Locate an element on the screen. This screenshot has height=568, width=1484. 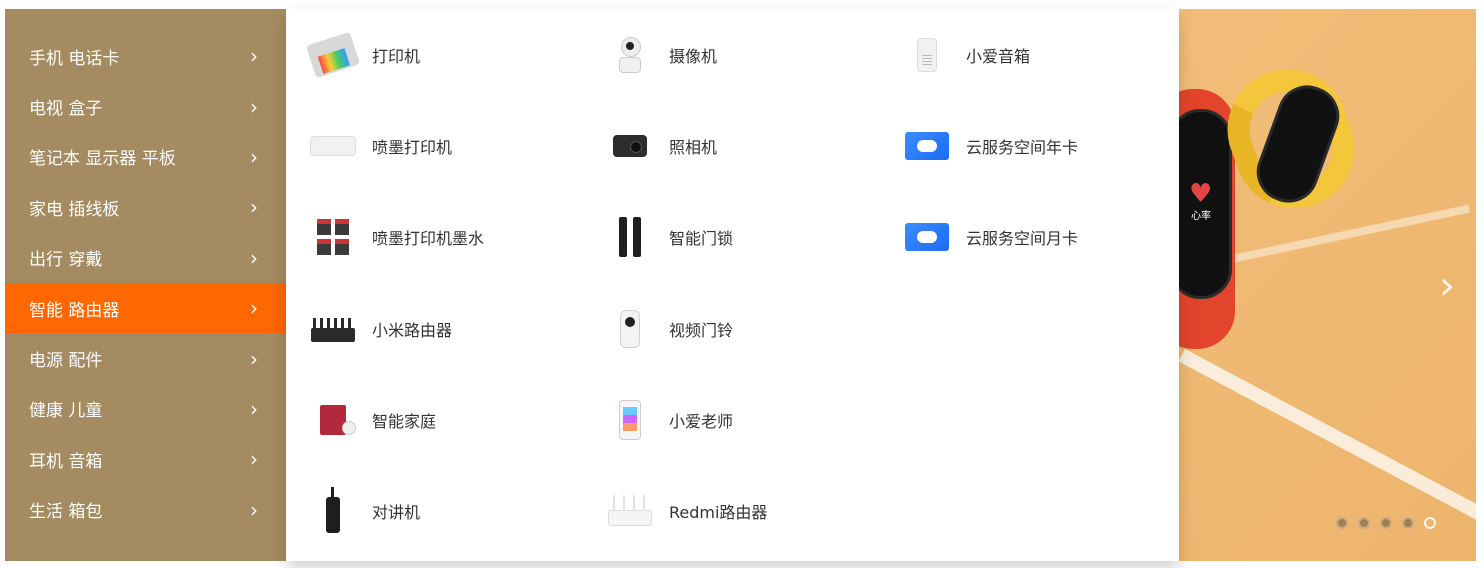
product-link-smart-speaker: 小爱音箱 is located at coordinates (1029, 54).